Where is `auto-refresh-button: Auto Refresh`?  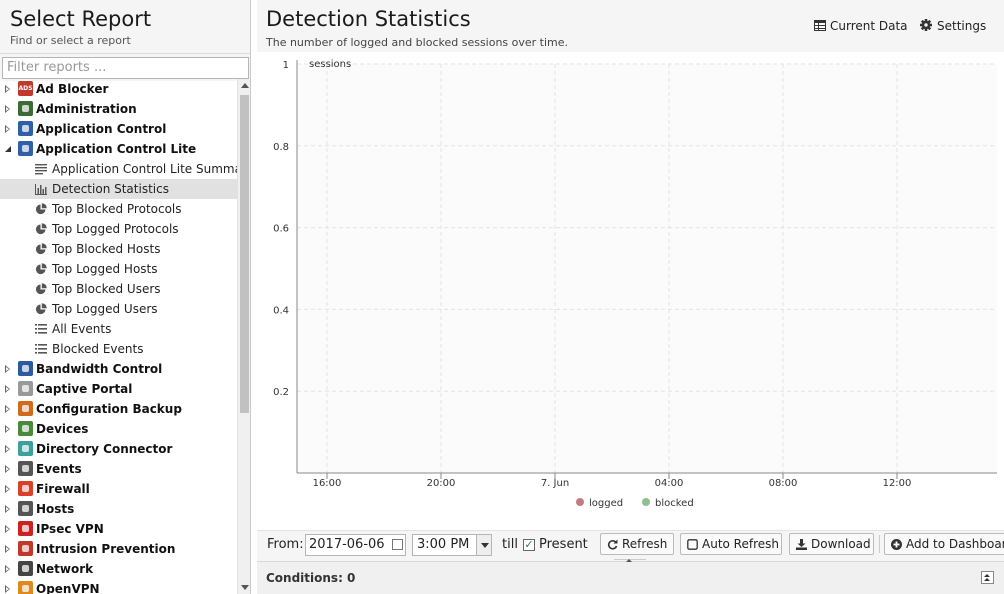
auto-refresh-button: Auto Refresh is located at coordinates (731, 544).